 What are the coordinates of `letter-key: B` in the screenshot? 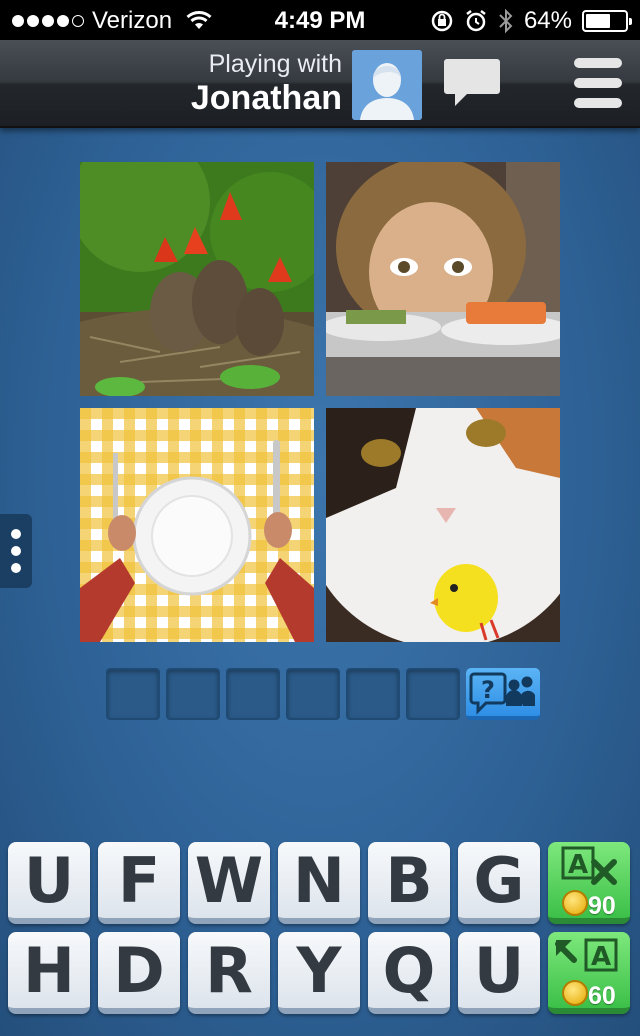 It's located at (409, 883).